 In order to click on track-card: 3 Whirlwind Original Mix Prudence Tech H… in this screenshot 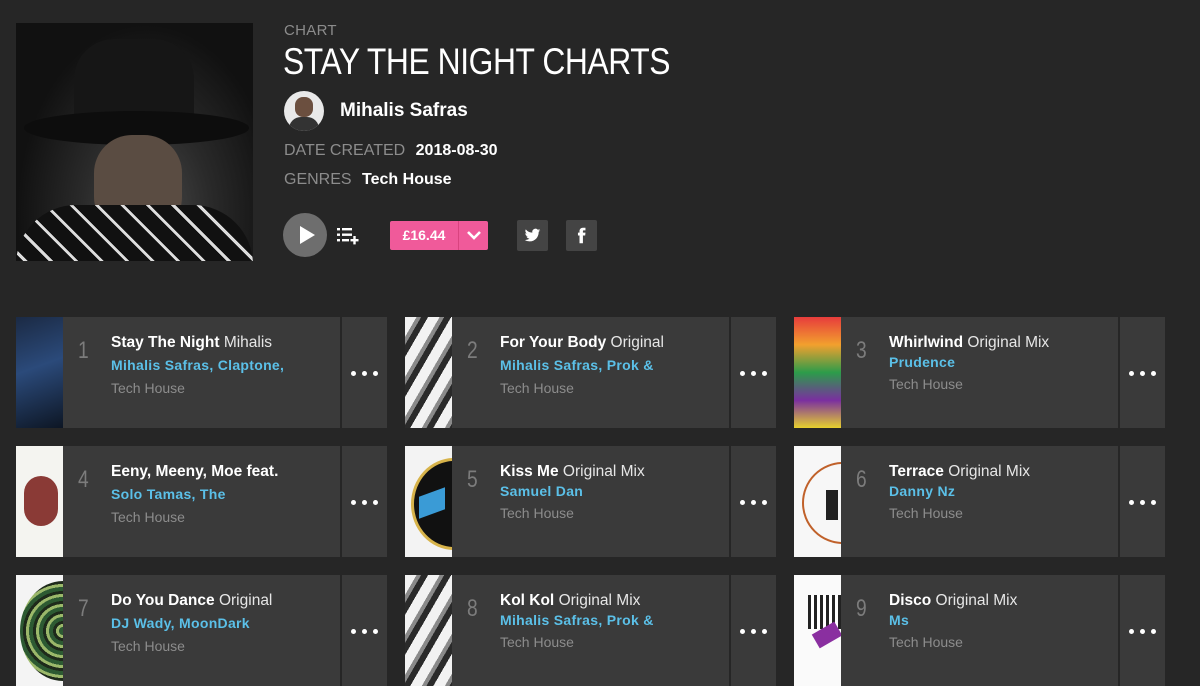, I will do `click(979, 372)`.